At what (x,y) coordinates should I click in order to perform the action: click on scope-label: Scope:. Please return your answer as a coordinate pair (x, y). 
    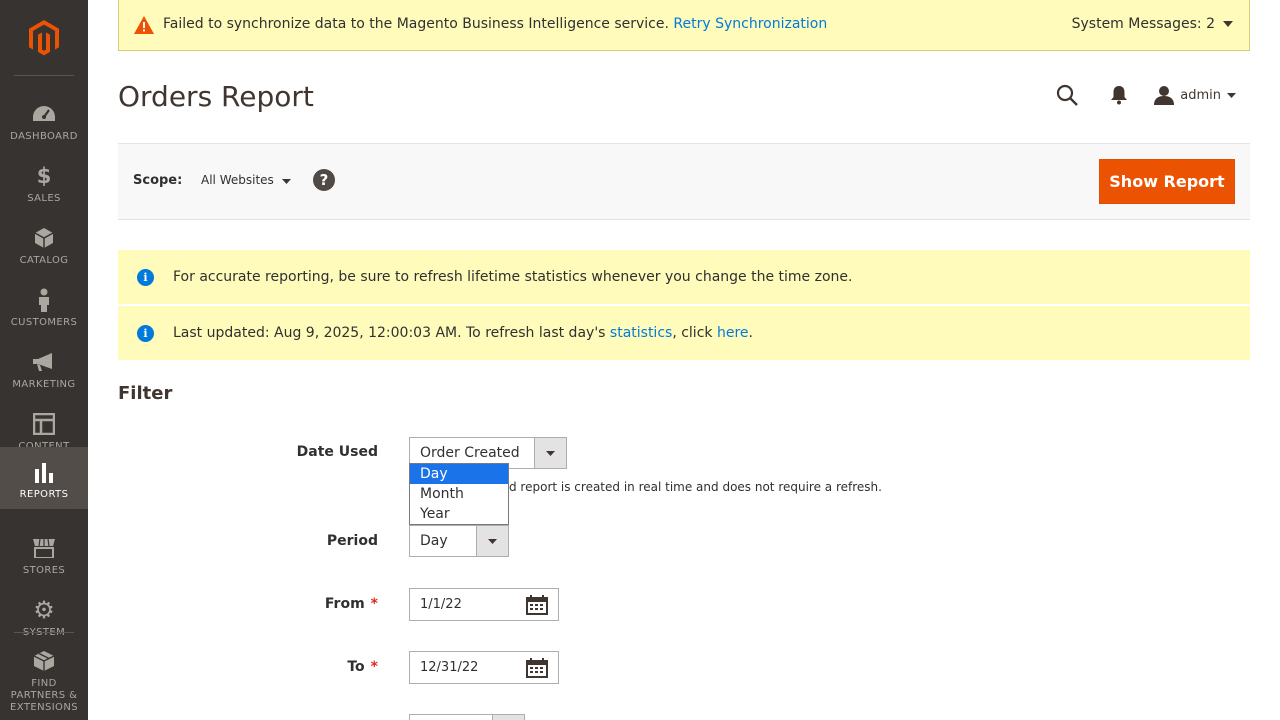
    Looking at the image, I should click on (158, 180).